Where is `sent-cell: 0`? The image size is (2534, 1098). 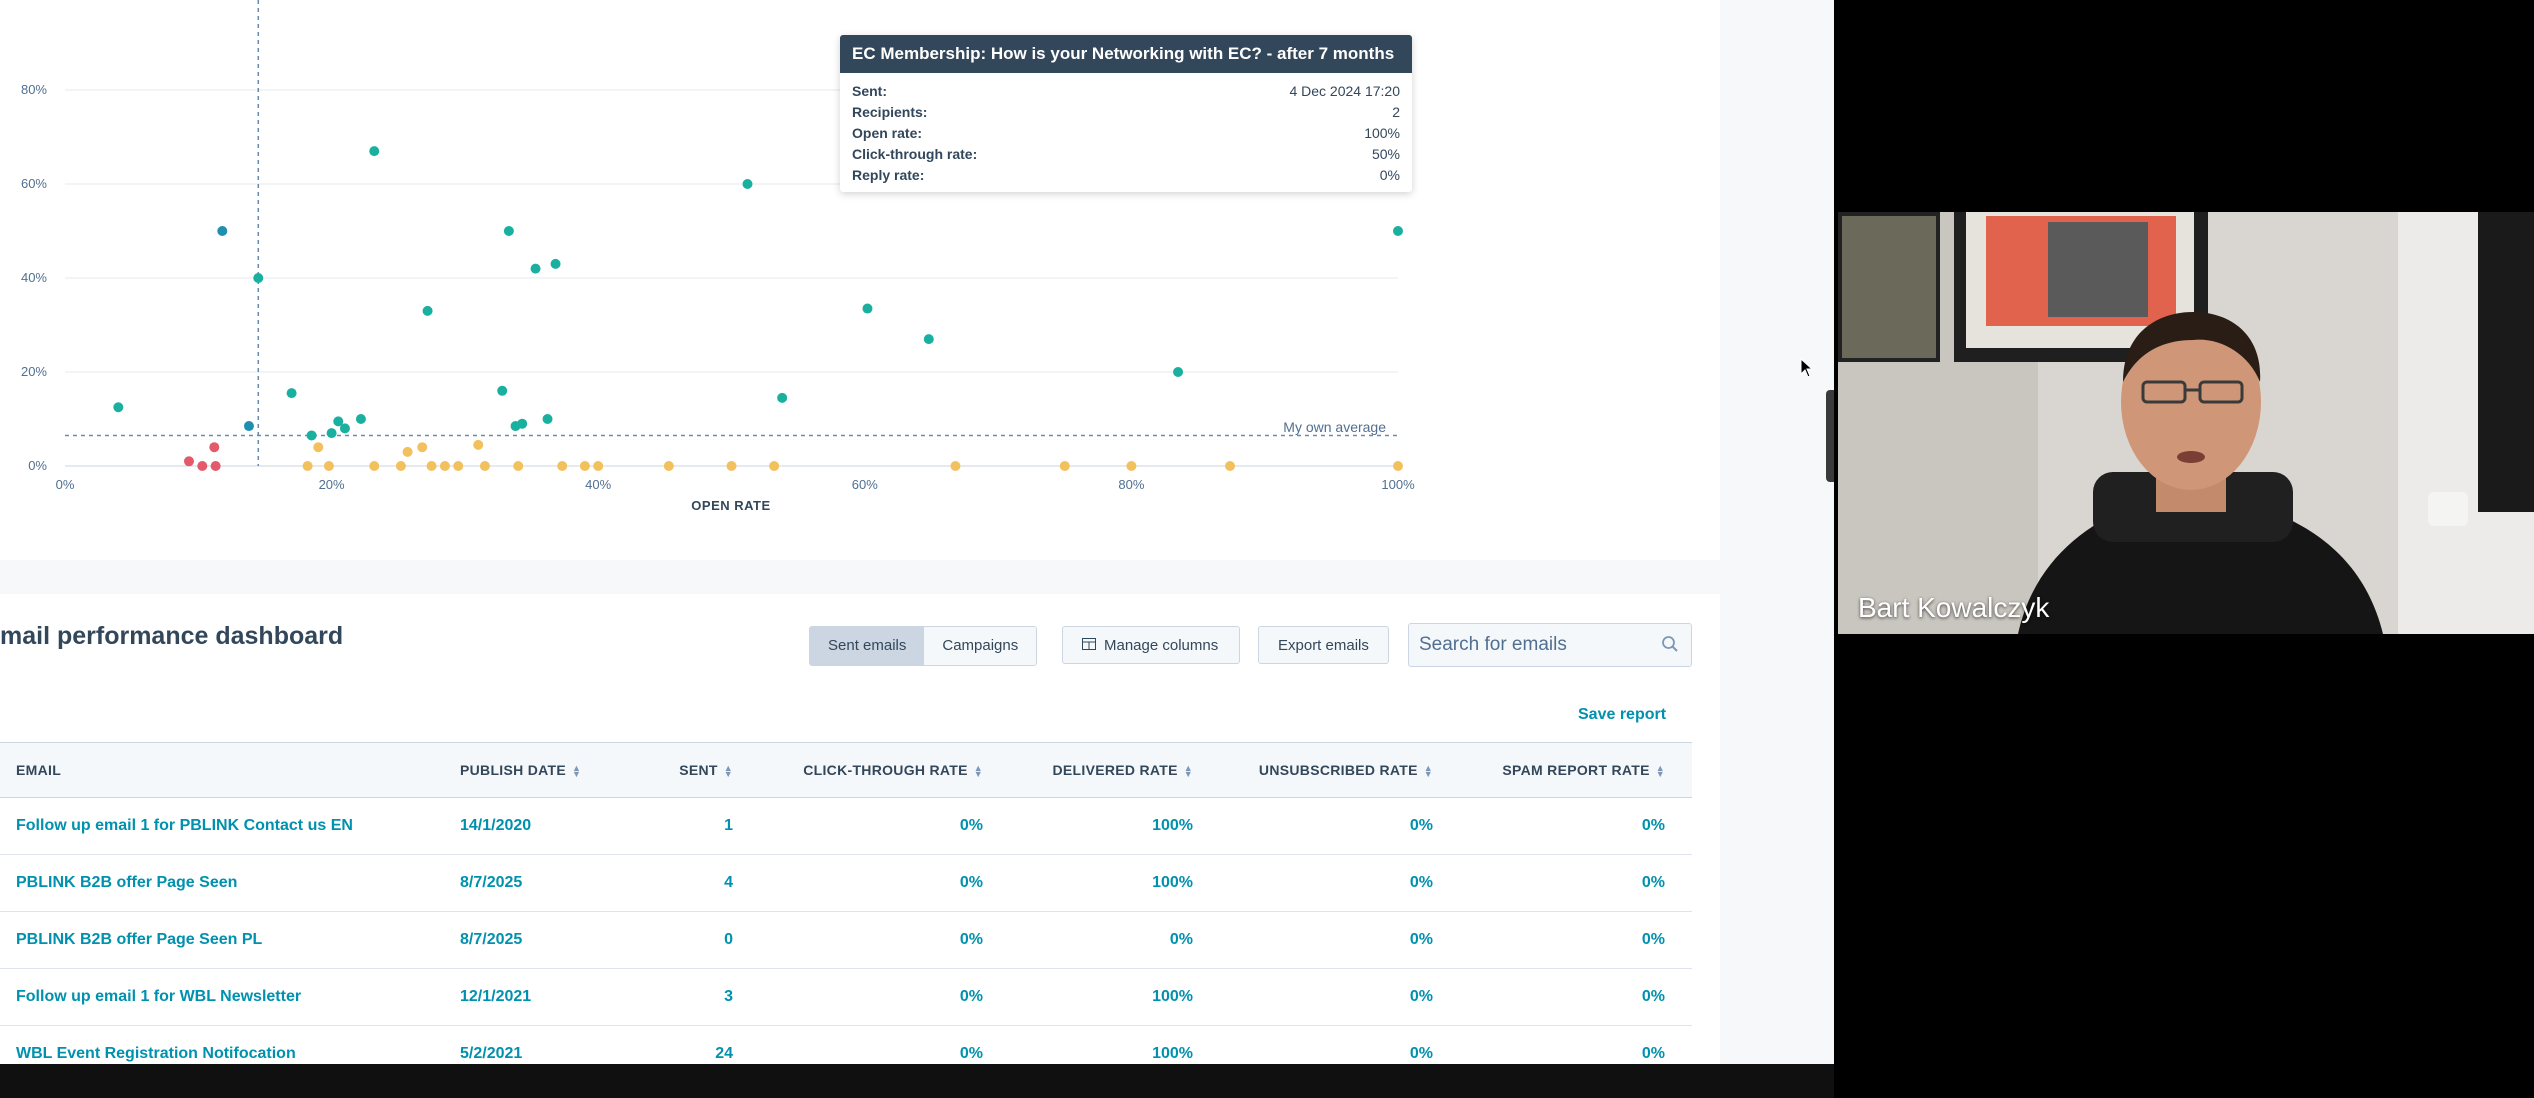 sent-cell: 0 is located at coordinates (705, 940).